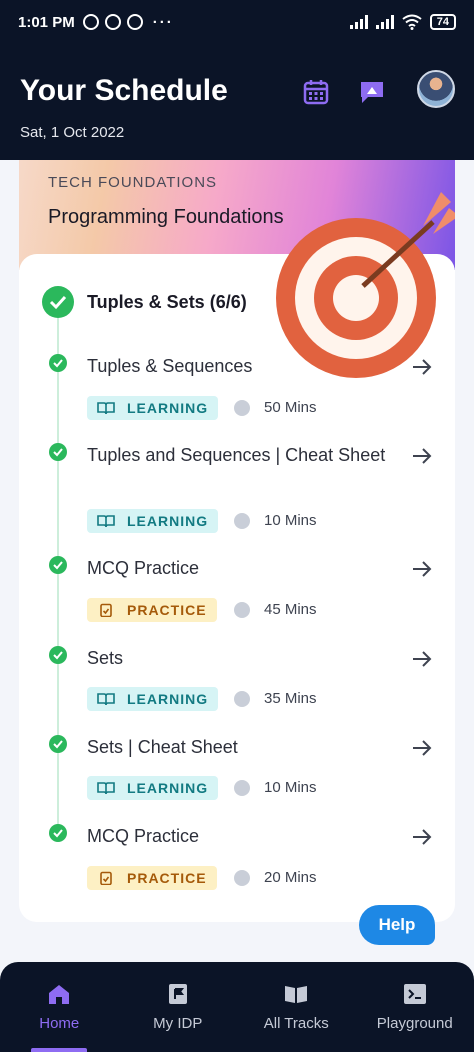 Image resolution: width=474 pixels, height=1052 pixels. I want to click on section-title: Tuples & Sets (6/6), so click(167, 302).